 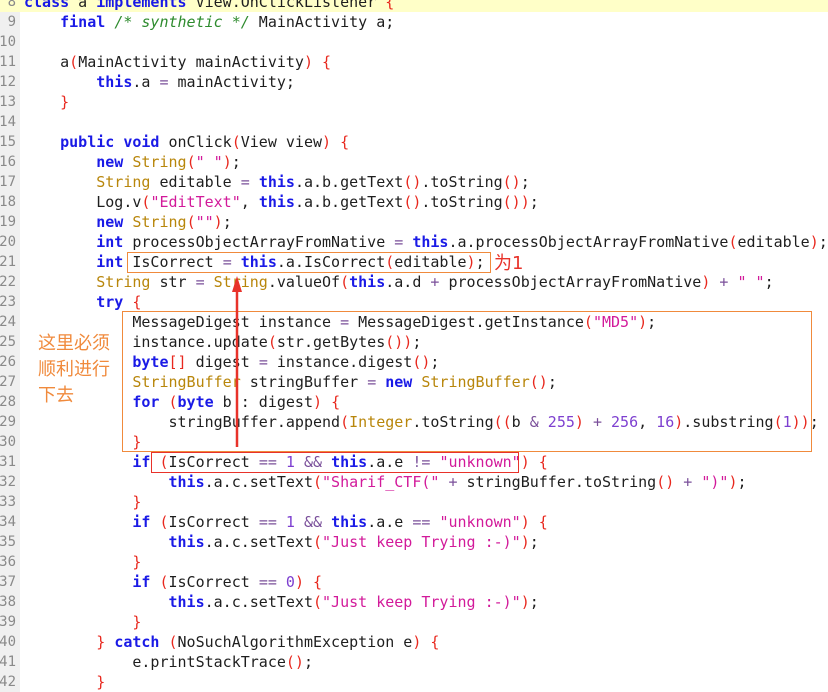 I want to click on arrow-annotation, so click(x=237, y=361).